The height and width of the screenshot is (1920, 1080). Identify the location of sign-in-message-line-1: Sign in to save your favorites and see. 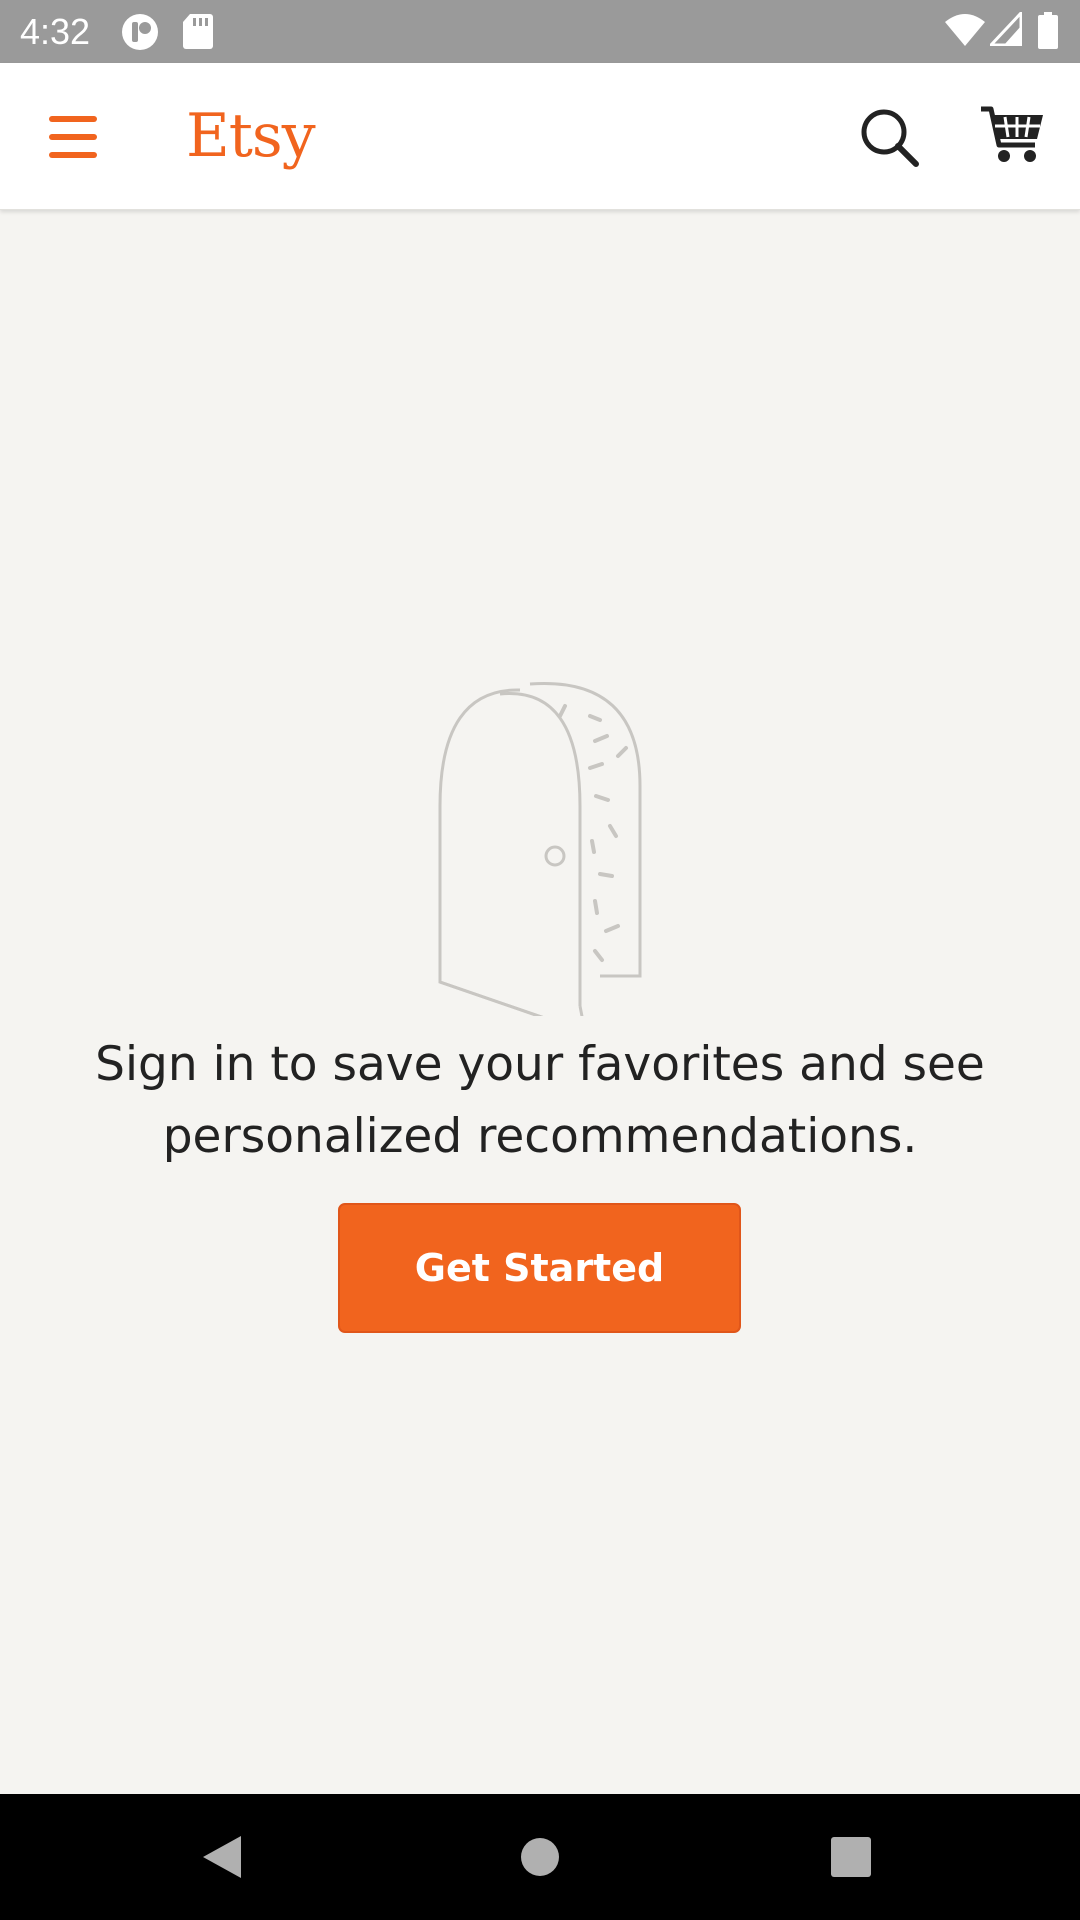
(540, 1064).